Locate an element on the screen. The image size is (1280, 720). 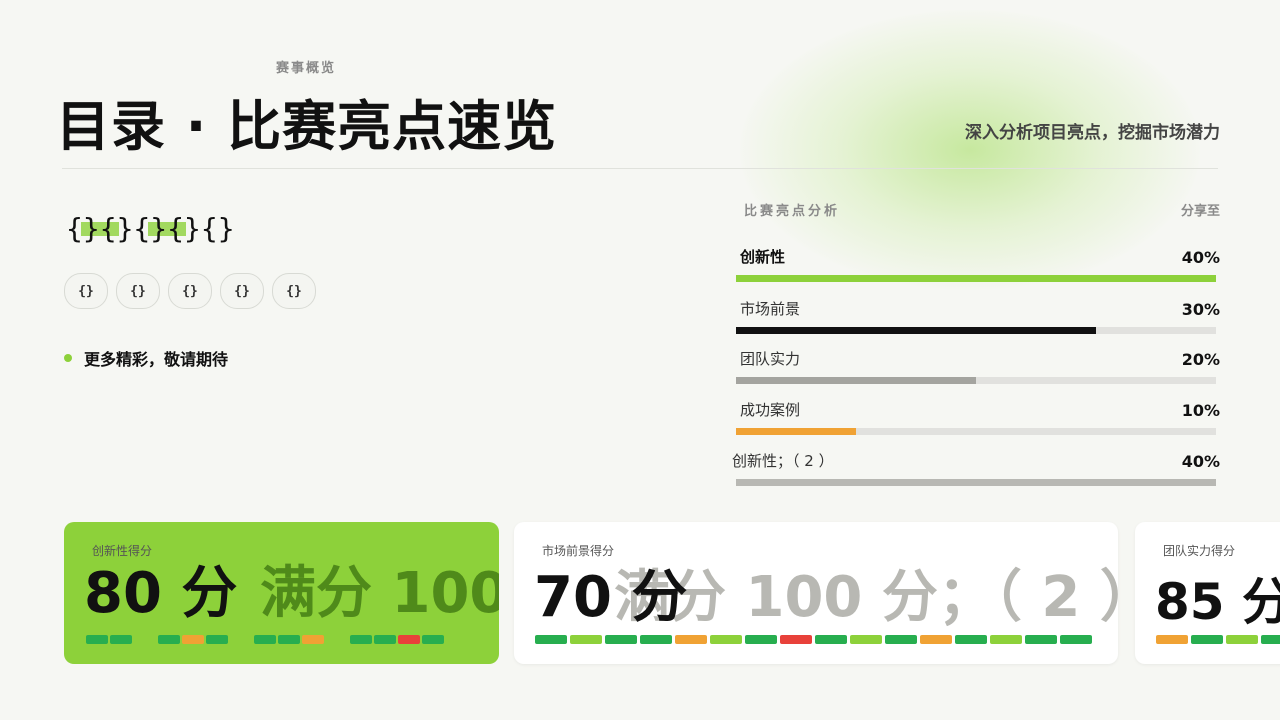
metric-label: 创新性 is located at coordinates (763, 257).